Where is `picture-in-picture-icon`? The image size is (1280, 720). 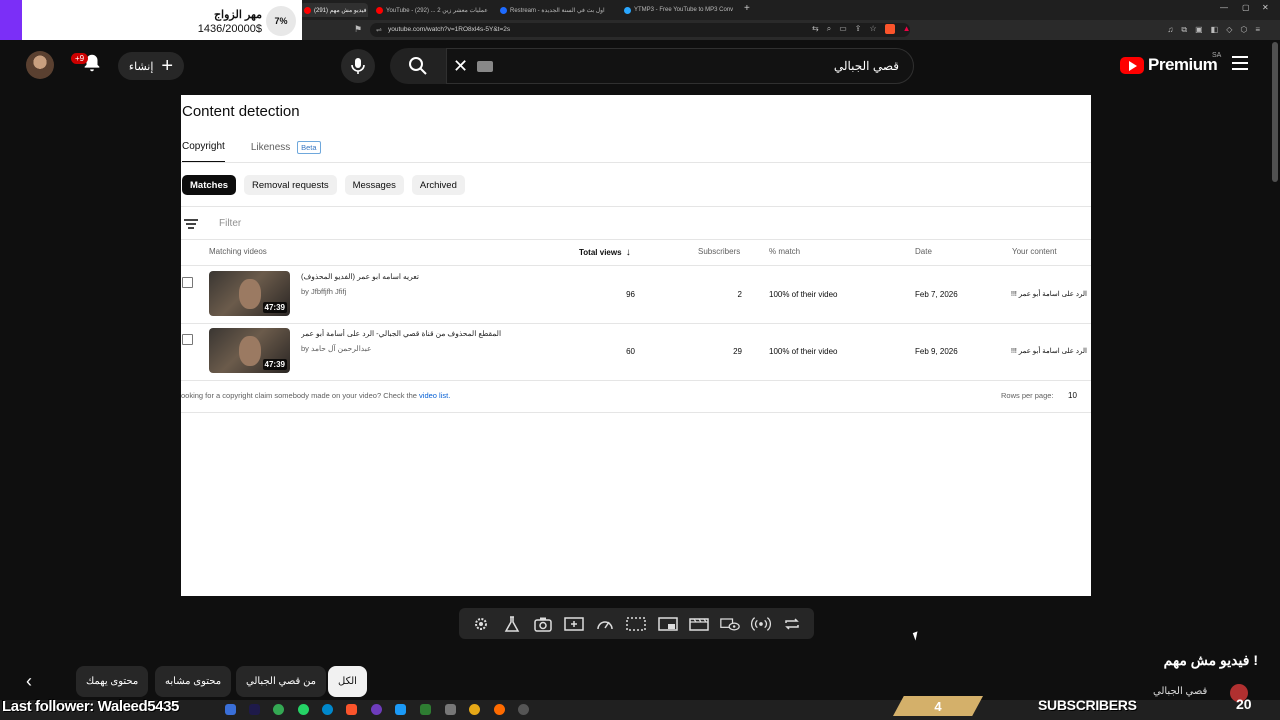 picture-in-picture-icon is located at coordinates (667, 624).